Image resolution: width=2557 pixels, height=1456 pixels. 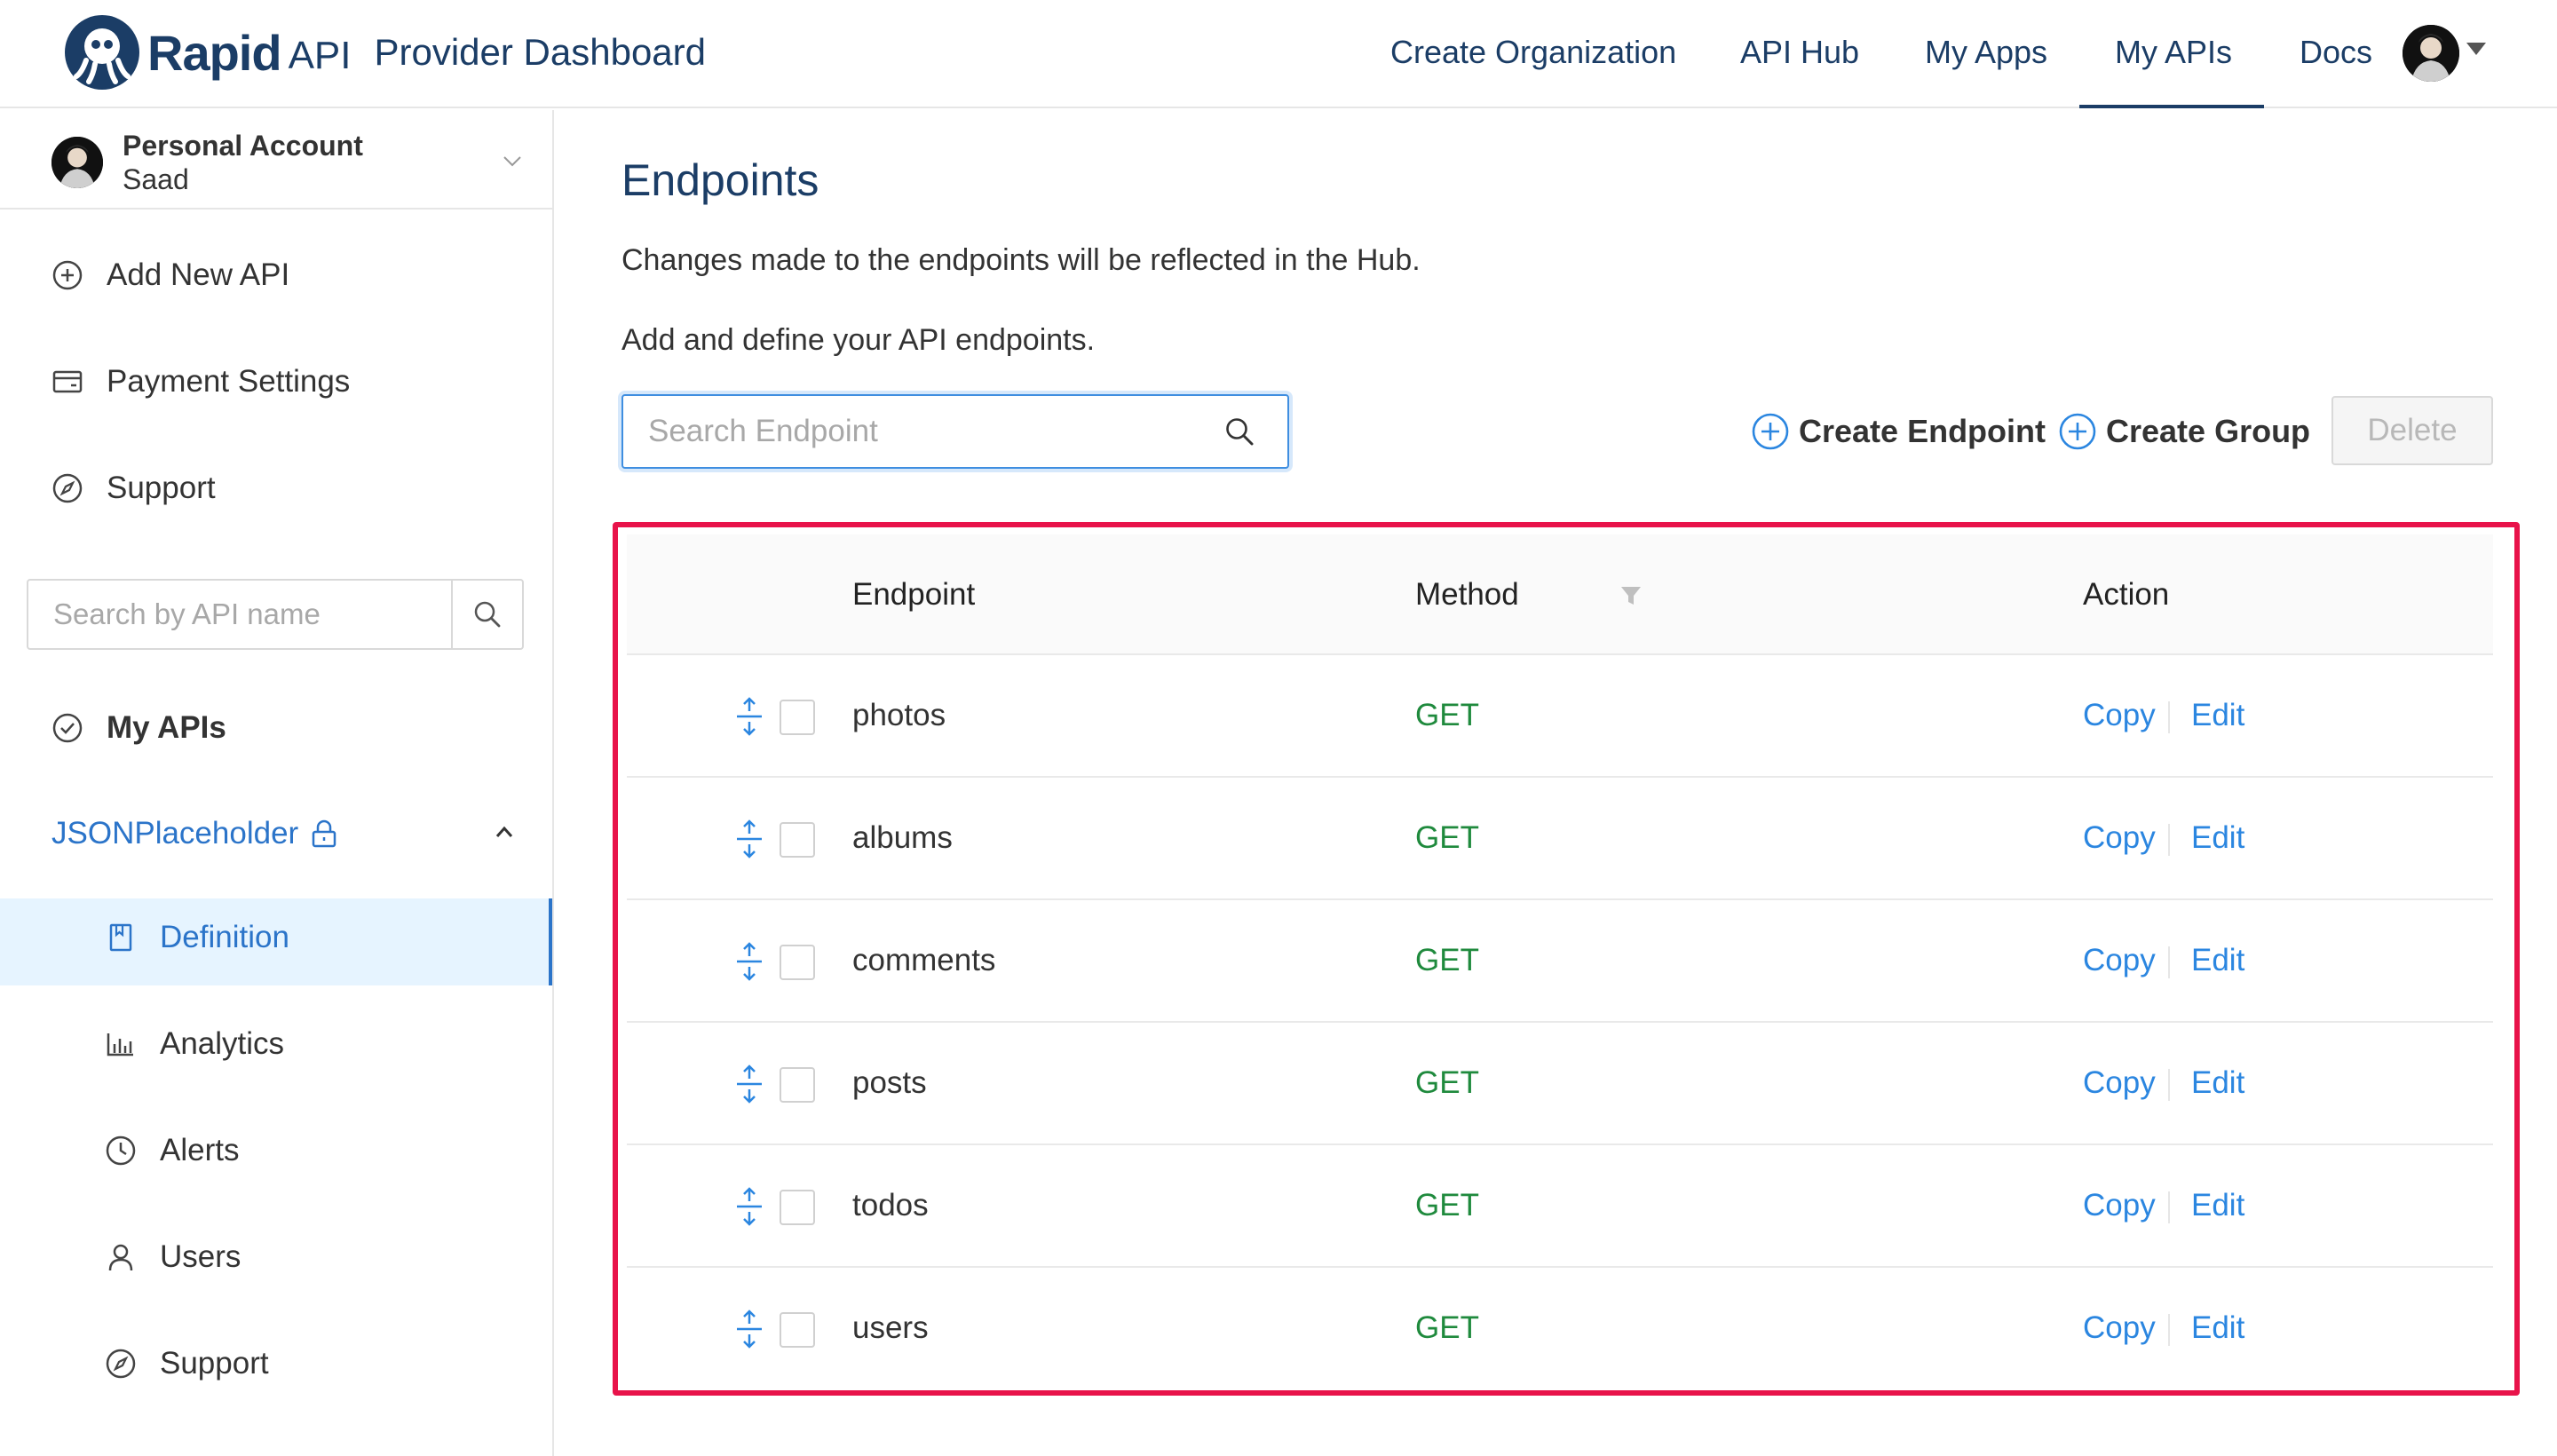 What do you see at coordinates (198, 274) in the screenshot?
I see `sidebar-item-label: Add New API` at bounding box center [198, 274].